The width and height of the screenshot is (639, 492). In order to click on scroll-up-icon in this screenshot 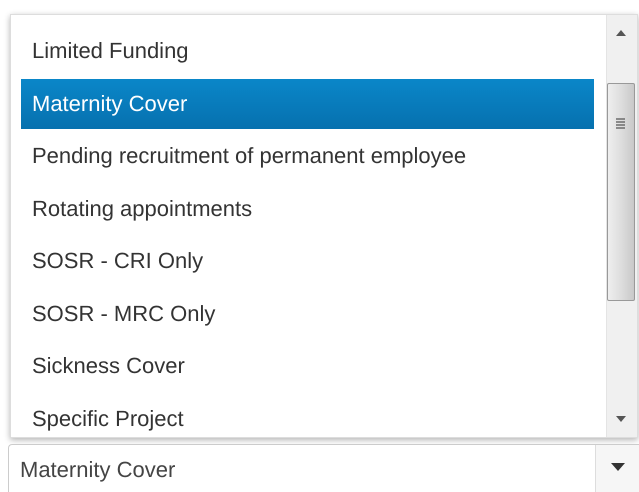, I will do `click(621, 33)`.